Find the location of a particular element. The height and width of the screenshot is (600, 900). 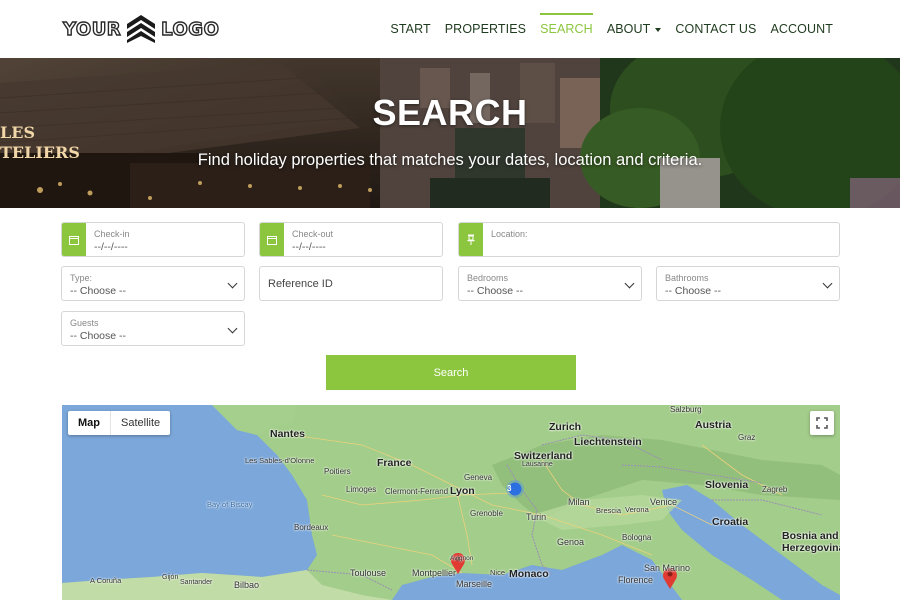

map-label: Montpellier is located at coordinates (434, 573).